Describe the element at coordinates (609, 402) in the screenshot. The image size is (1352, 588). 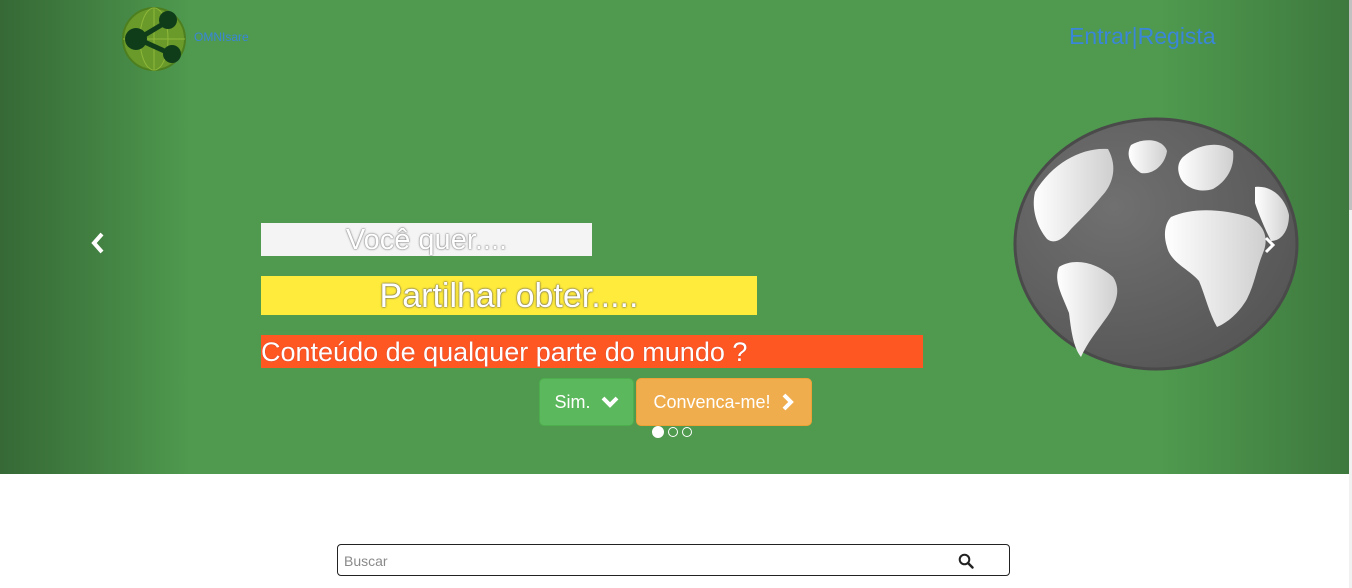
I see `chevron-down-icon` at that location.